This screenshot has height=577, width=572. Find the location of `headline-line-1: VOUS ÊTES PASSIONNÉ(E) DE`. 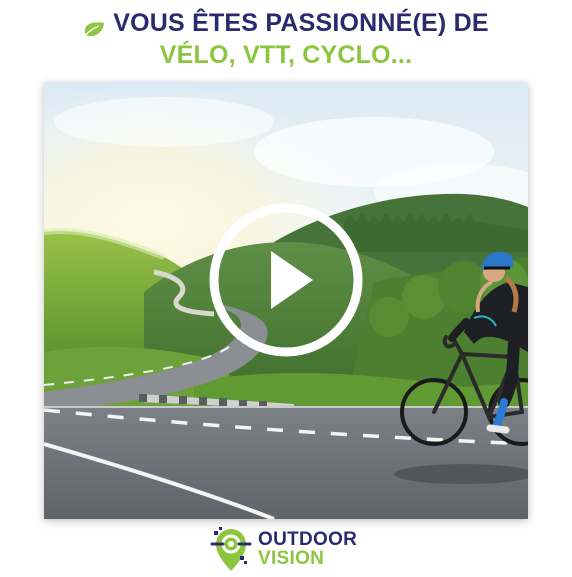

headline-line-1: VOUS ÊTES PASSIONNÉ(E) DE is located at coordinates (286, 23).